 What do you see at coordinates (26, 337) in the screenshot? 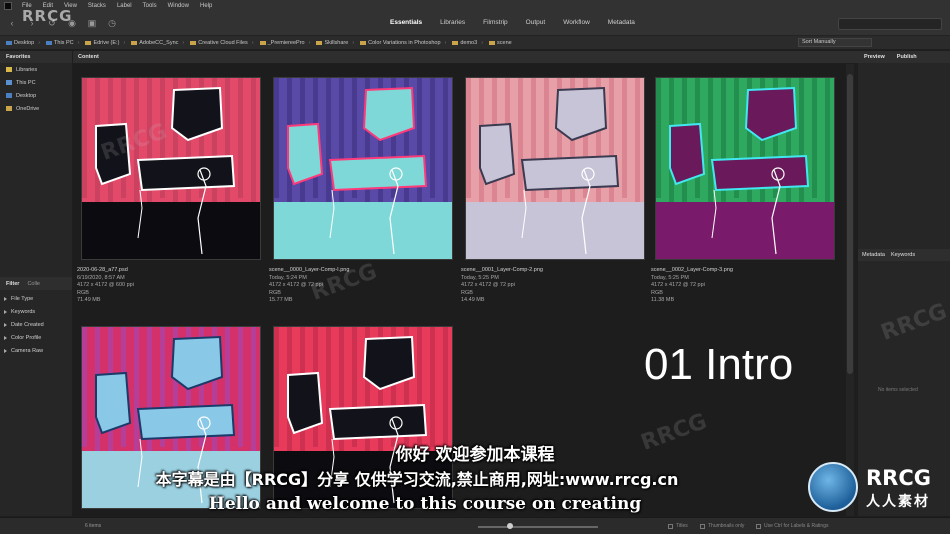
I see `filter-label: Color Profile` at bounding box center [26, 337].